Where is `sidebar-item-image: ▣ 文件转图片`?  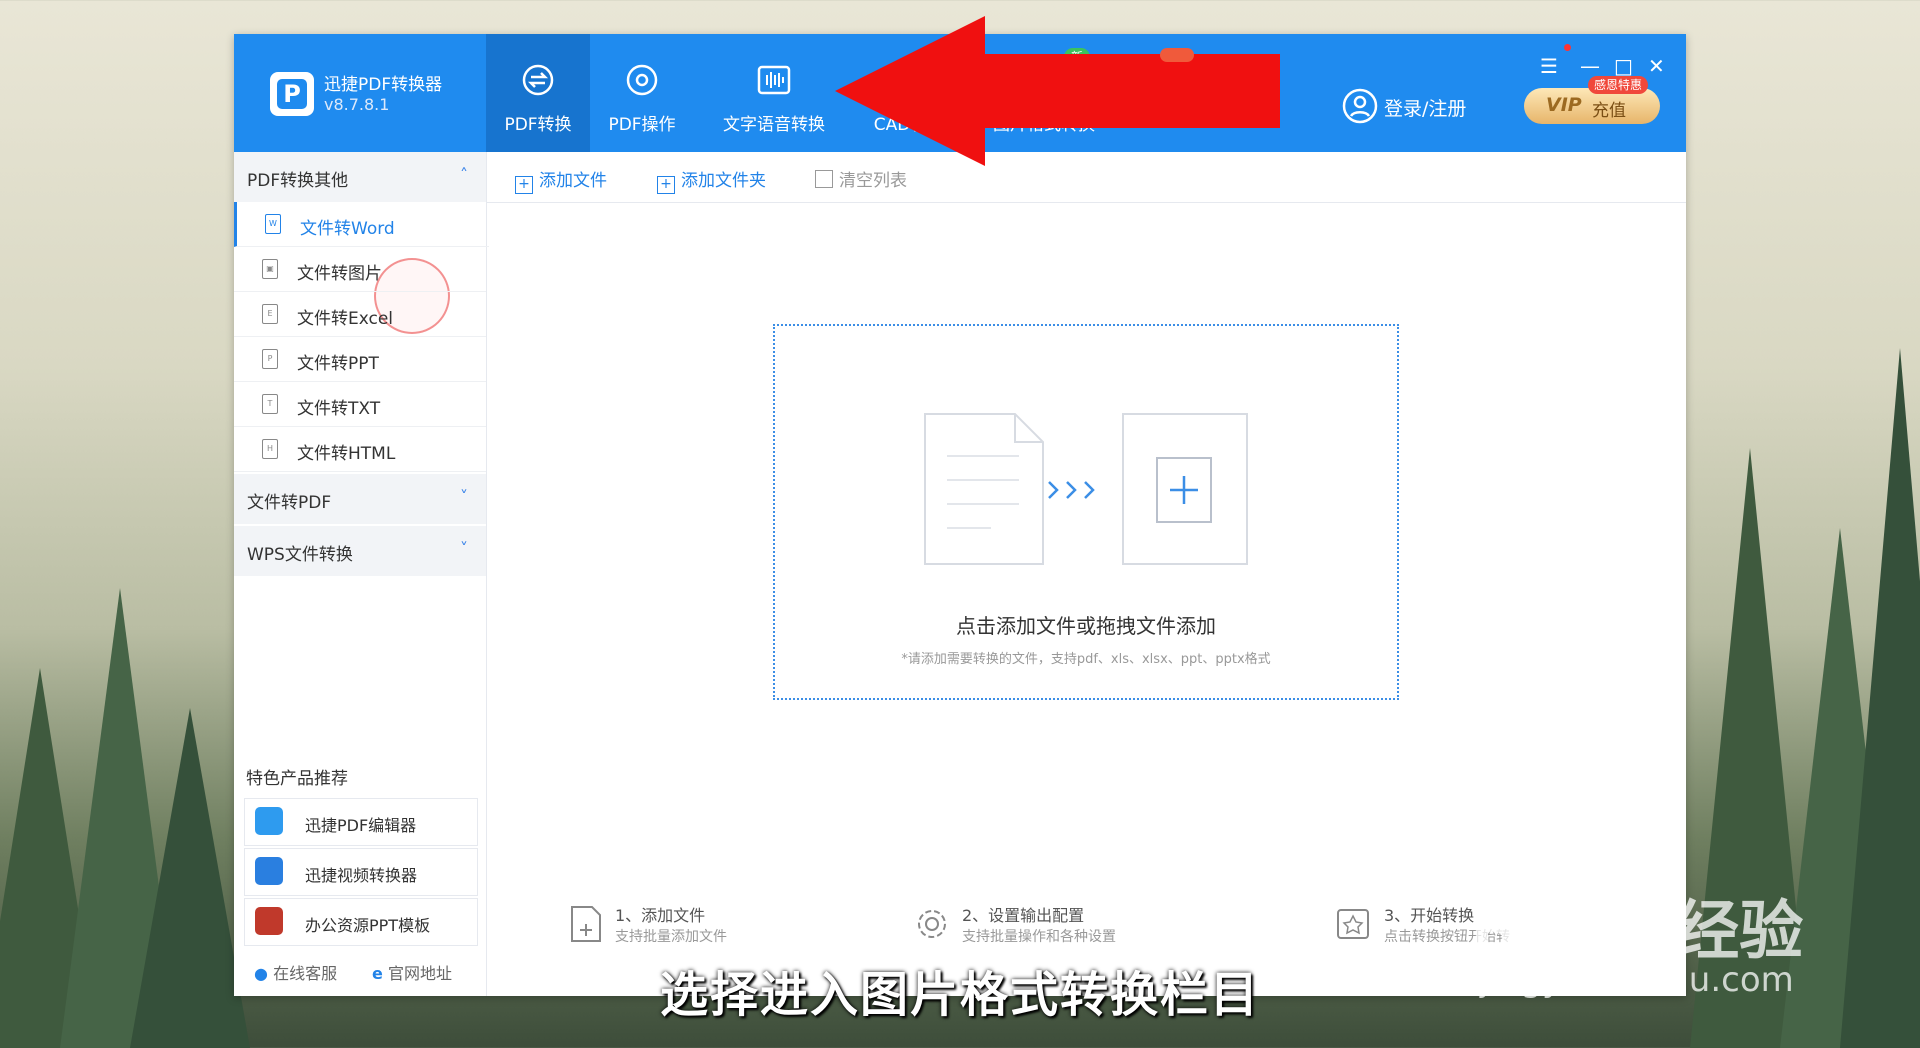 sidebar-item-image: ▣ 文件转图片 is located at coordinates (360, 269).